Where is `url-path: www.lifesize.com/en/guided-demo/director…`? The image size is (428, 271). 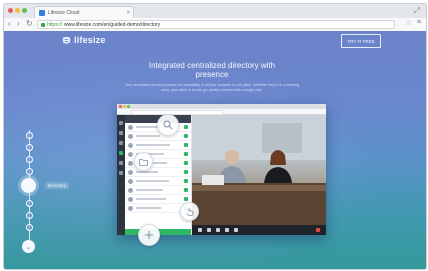 url-path: www.lifesize.com/en/guided-demo/director… is located at coordinates (112, 24).